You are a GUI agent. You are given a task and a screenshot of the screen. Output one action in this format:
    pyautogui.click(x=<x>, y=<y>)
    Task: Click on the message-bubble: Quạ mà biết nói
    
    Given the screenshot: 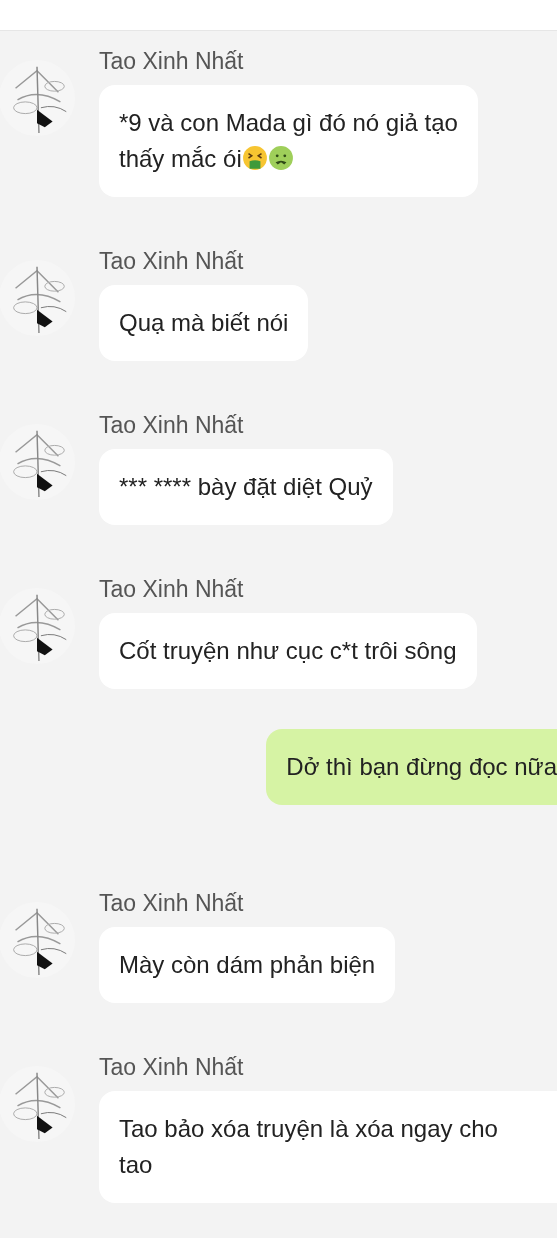 What is the action you would take?
    pyautogui.click(x=204, y=323)
    